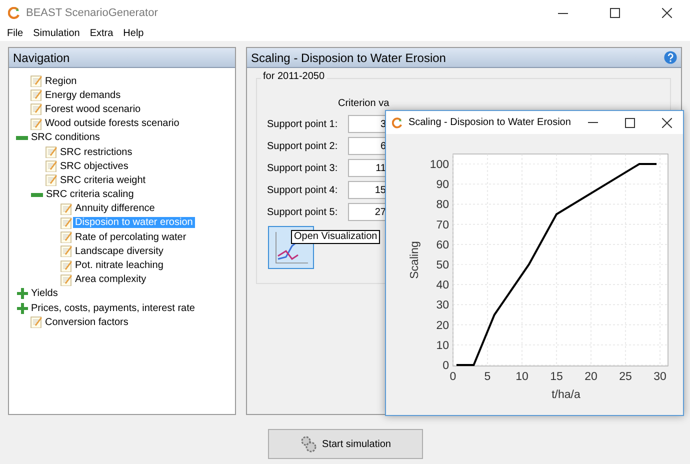 The width and height of the screenshot is (690, 464). I want to click on tree-item: Forest wood scenario, so click(93, 109).